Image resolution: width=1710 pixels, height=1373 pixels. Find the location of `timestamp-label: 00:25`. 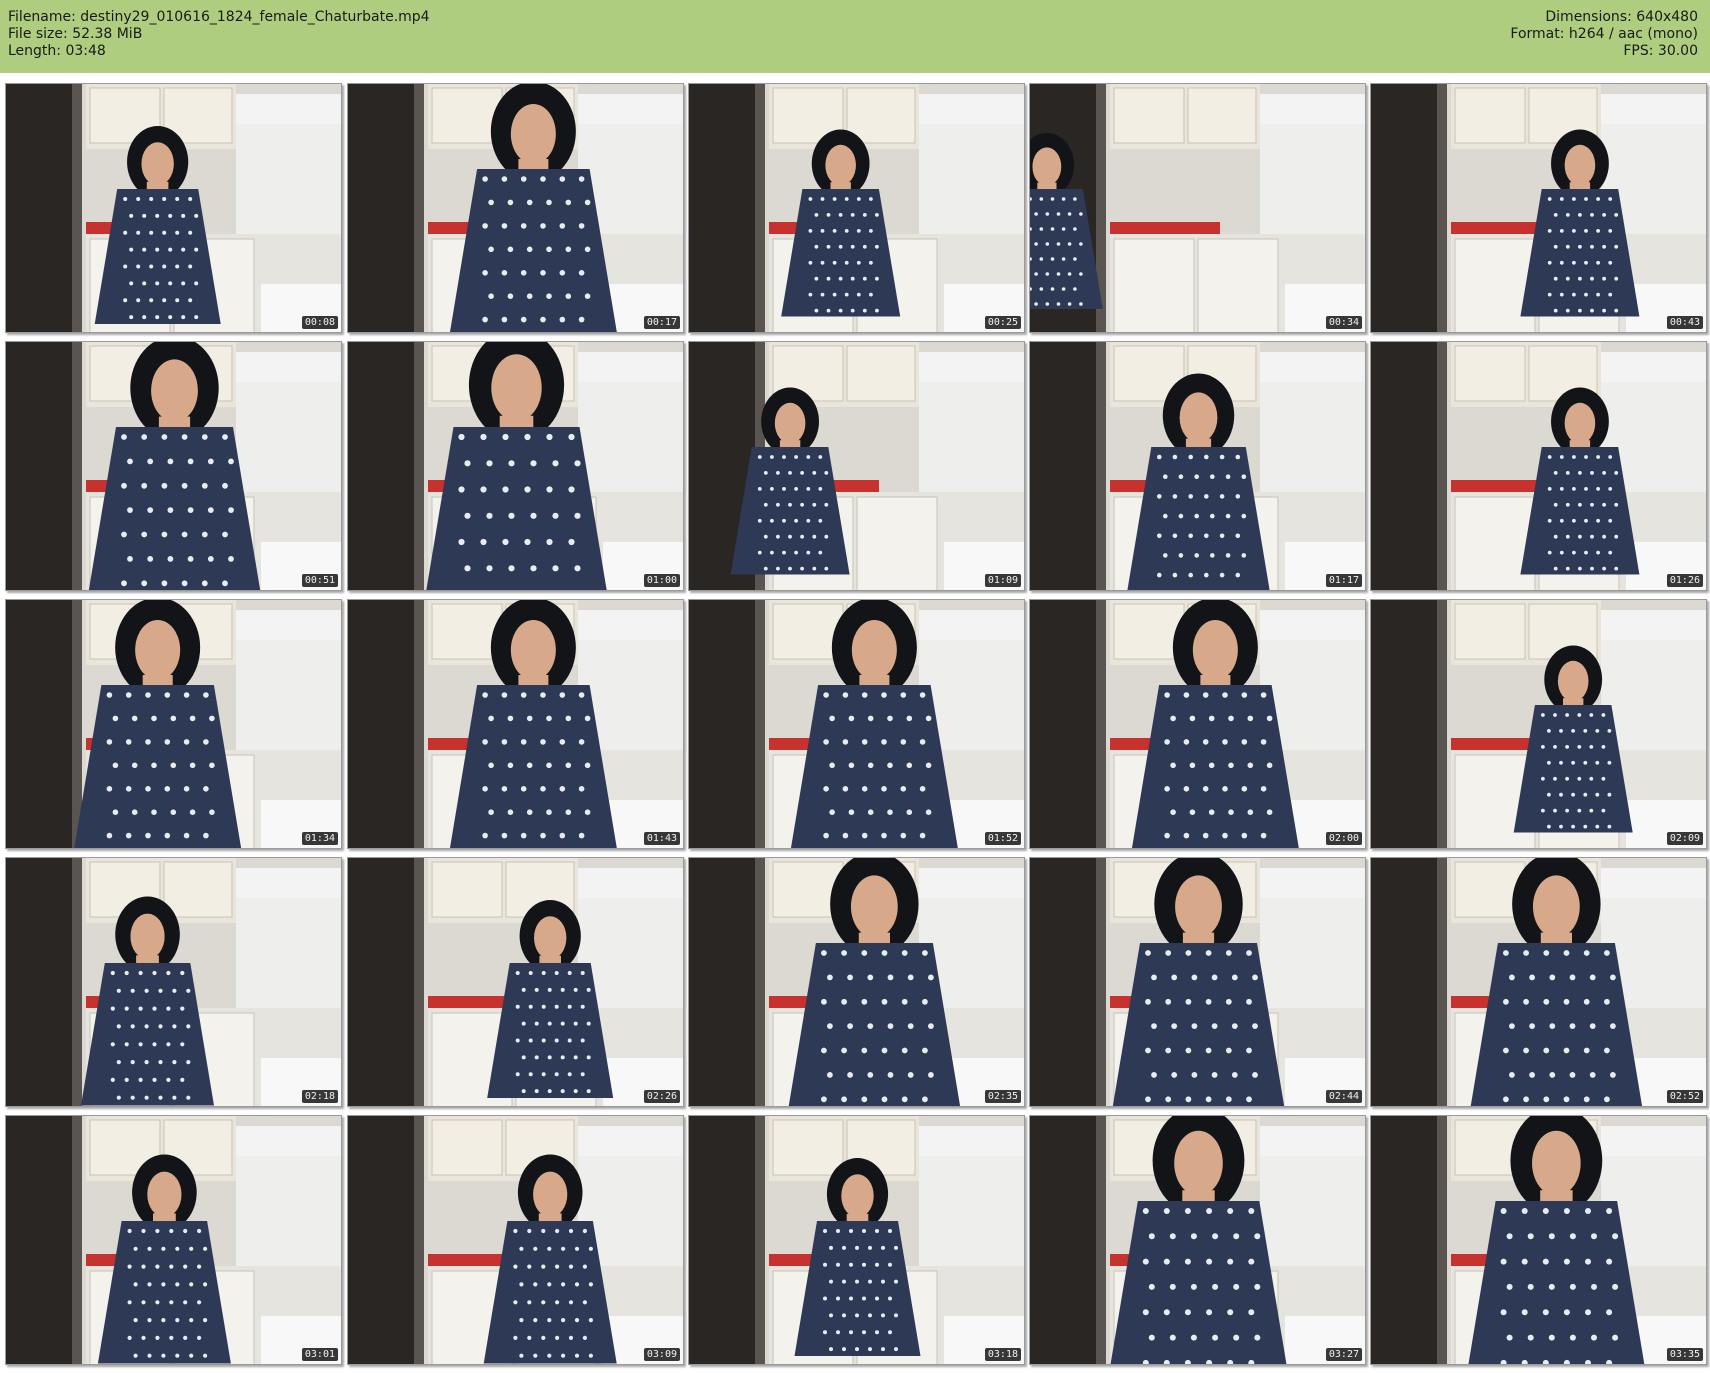

timestamp-label: 00:25 is located at coordinates (1002, 322).